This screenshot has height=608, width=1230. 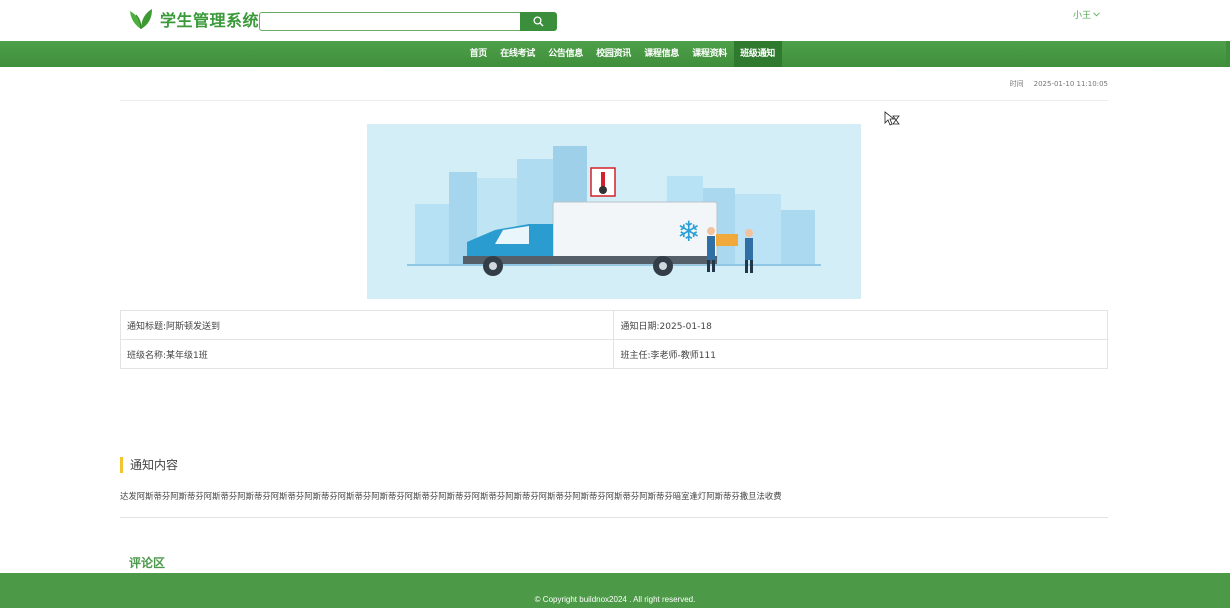 What do you see at coordinates (141, 19) in the screenshot?
I see `leaf-icon` at bounding box center [141, 19].